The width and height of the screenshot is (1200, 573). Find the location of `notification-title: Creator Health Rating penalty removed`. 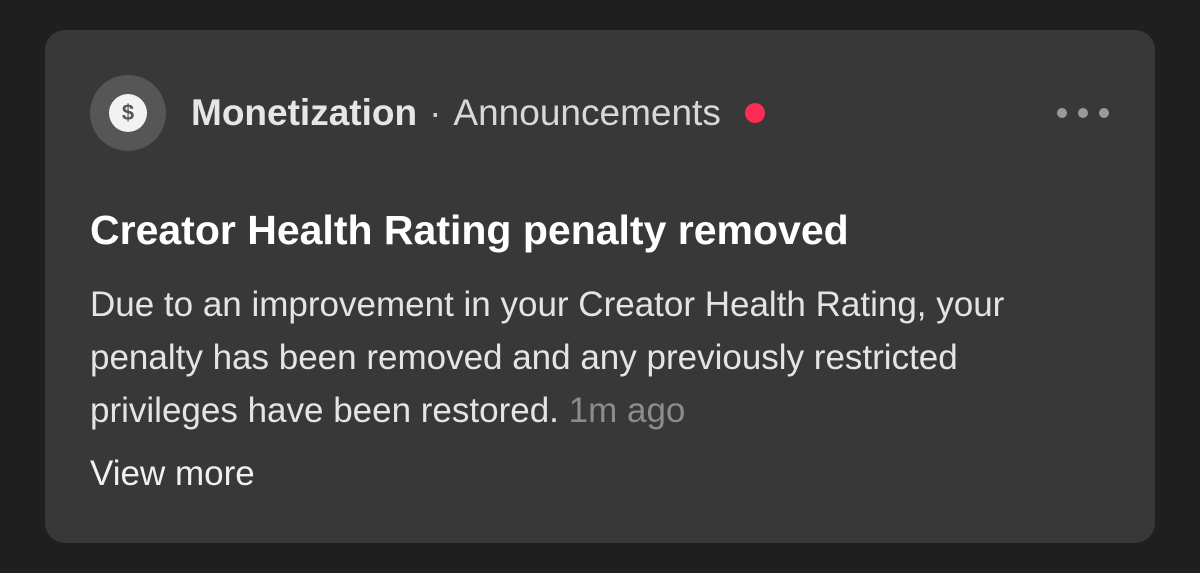

notification-title: Creator Health Rating penalty removed is located at coordinates (469, 230).